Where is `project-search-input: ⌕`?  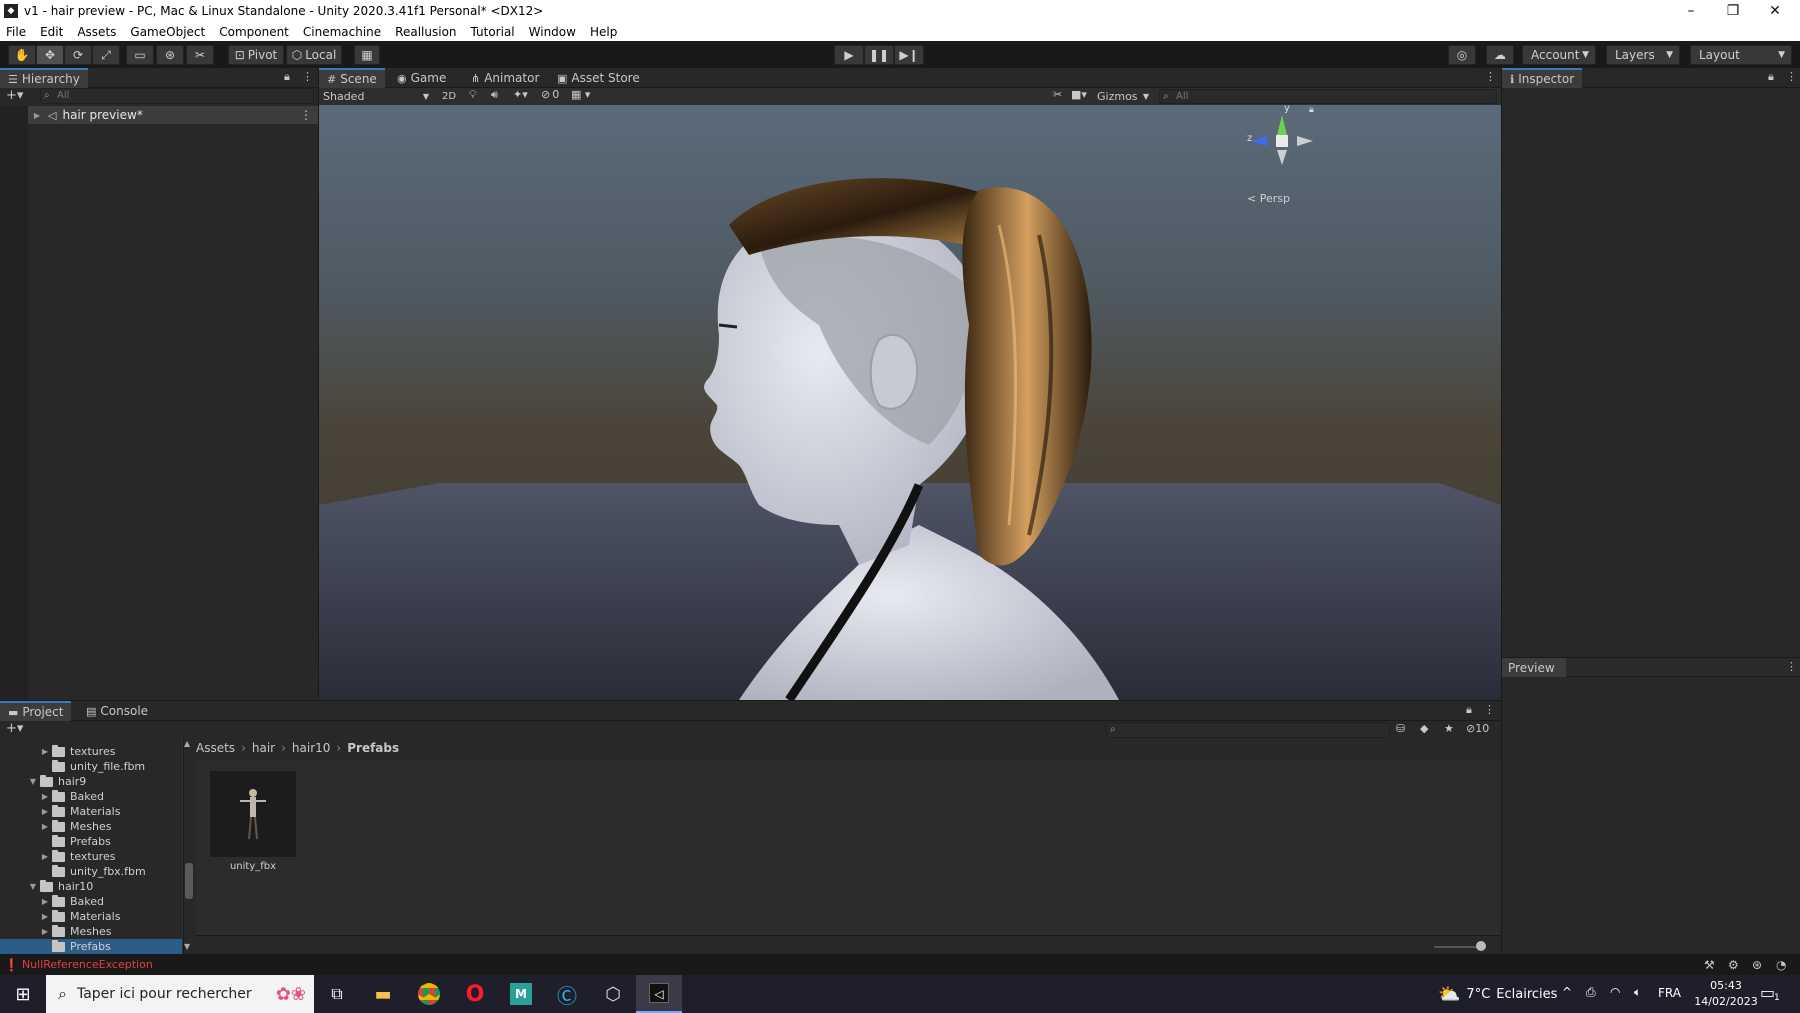
project-search-input: ⌕ is located at coordinates (1248, 730).